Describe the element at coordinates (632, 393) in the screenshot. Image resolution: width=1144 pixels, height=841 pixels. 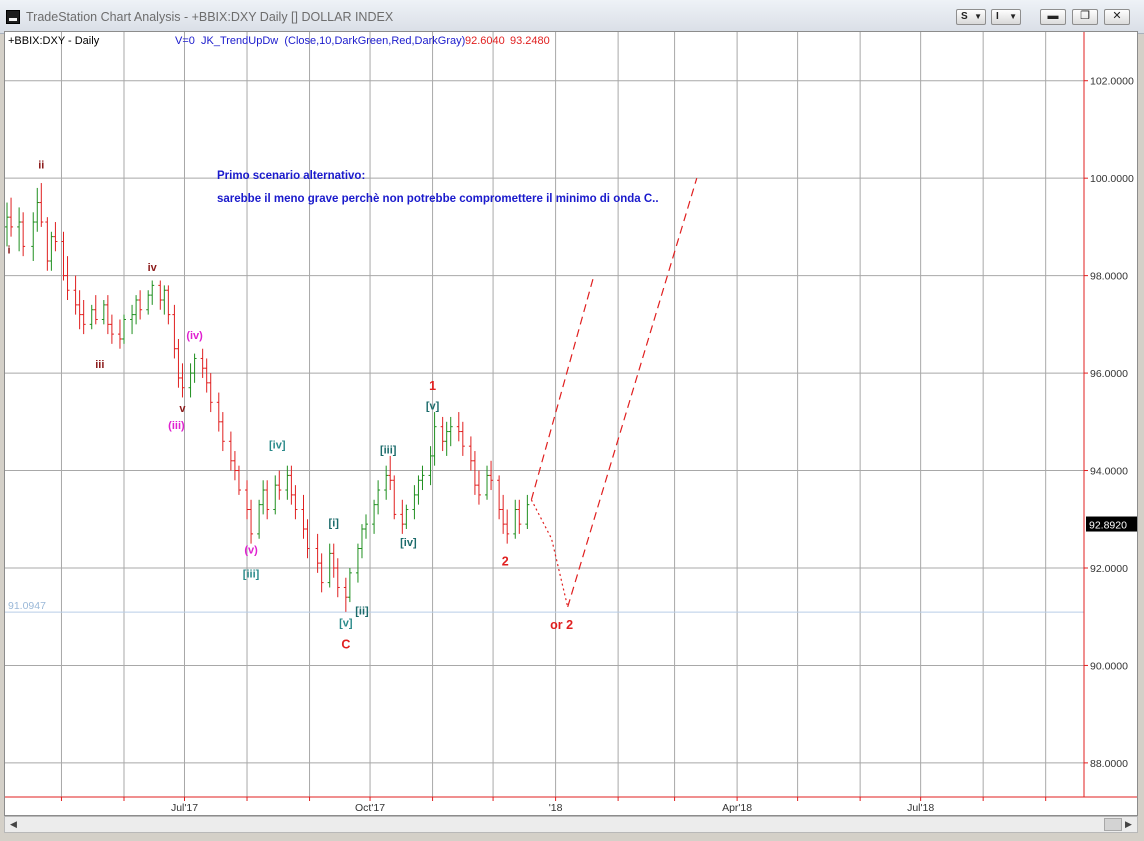
I see `projection-line-lower` at that location.